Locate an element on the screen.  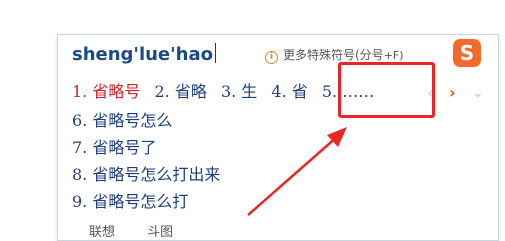
annotation-arrow is located at coordinates (297, 171).